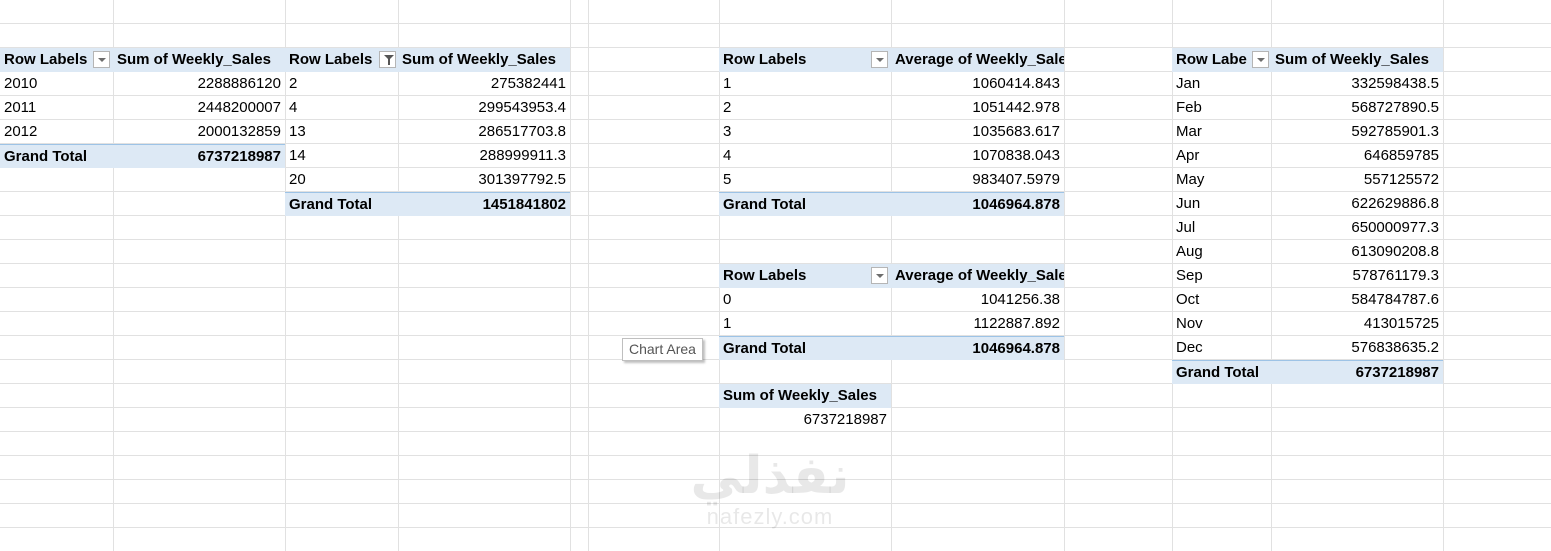 This screenshot has height=551, width=1551. Describe the element at coordinates (484, 204) in the screenshot. I see `grand-total-value: 1451841802` at that location.